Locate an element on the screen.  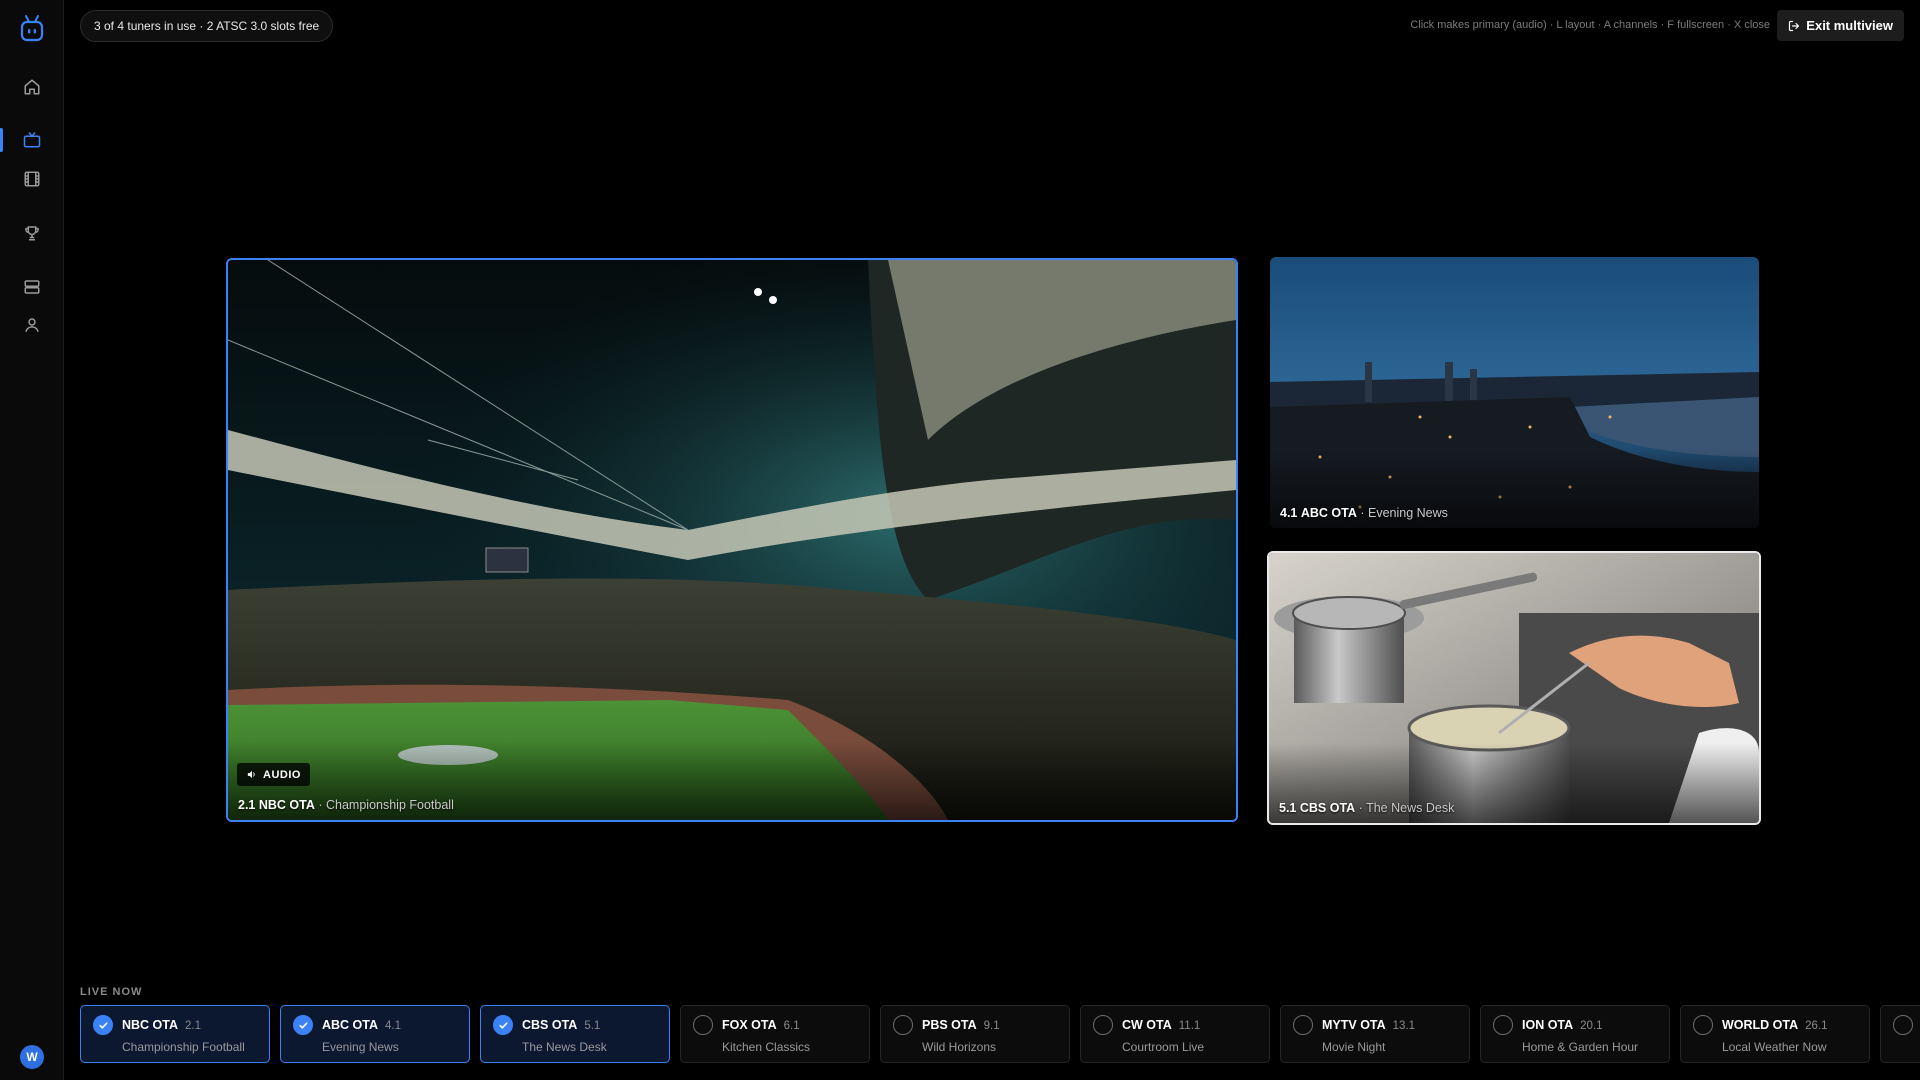
exit-icon is located at coordinates (1794, 25).